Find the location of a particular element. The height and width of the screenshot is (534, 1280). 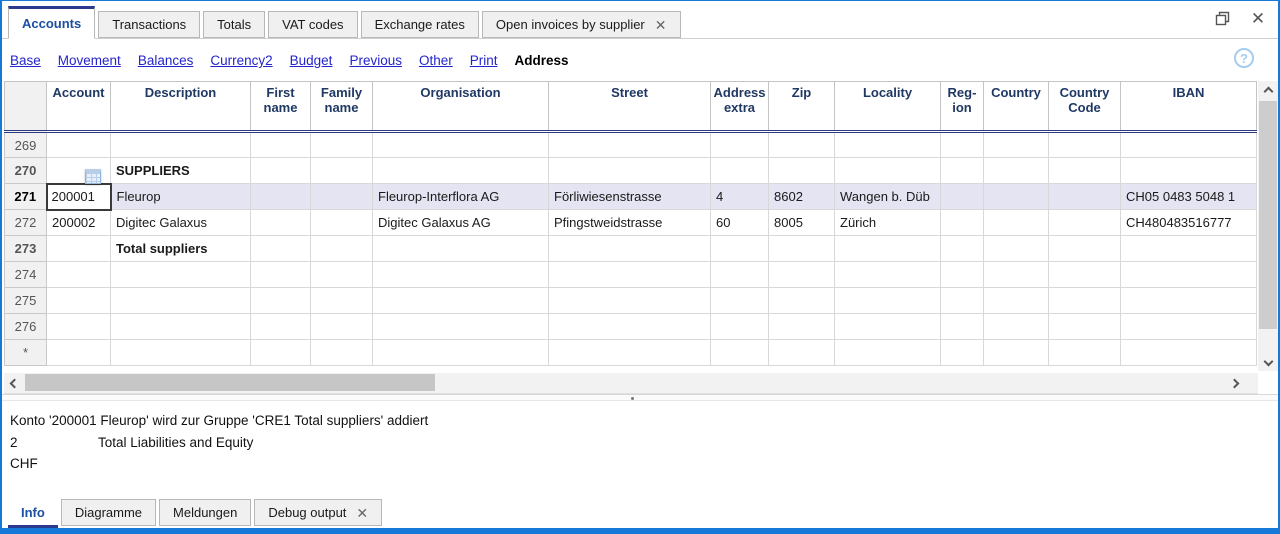

cell-description: Fleurop is located at coordinates (180, 196).